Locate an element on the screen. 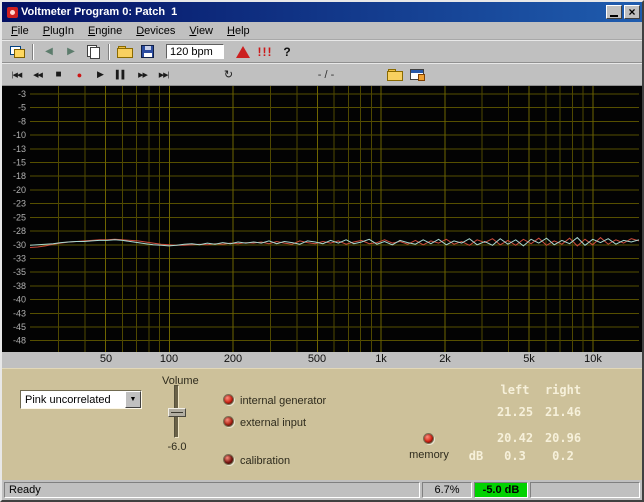 The width and height of the screenshot is (644, 502). help-icon: ? is located at coordinates (287, 51).